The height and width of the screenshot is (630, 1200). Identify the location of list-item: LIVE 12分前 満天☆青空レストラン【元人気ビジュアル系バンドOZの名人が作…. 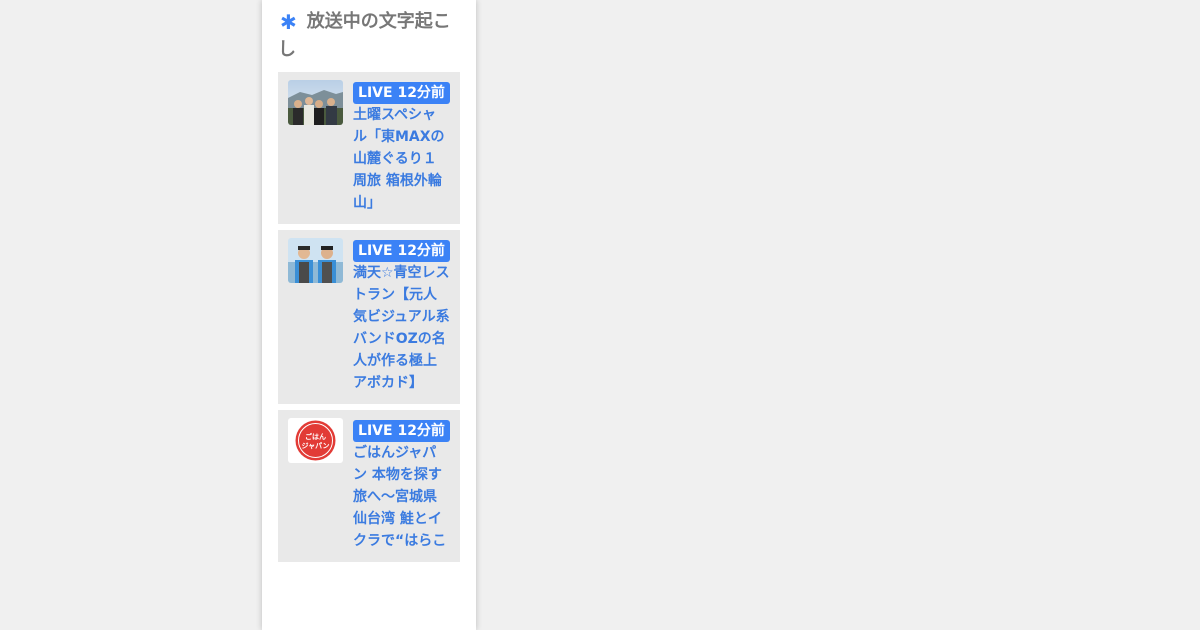
(369, 317).